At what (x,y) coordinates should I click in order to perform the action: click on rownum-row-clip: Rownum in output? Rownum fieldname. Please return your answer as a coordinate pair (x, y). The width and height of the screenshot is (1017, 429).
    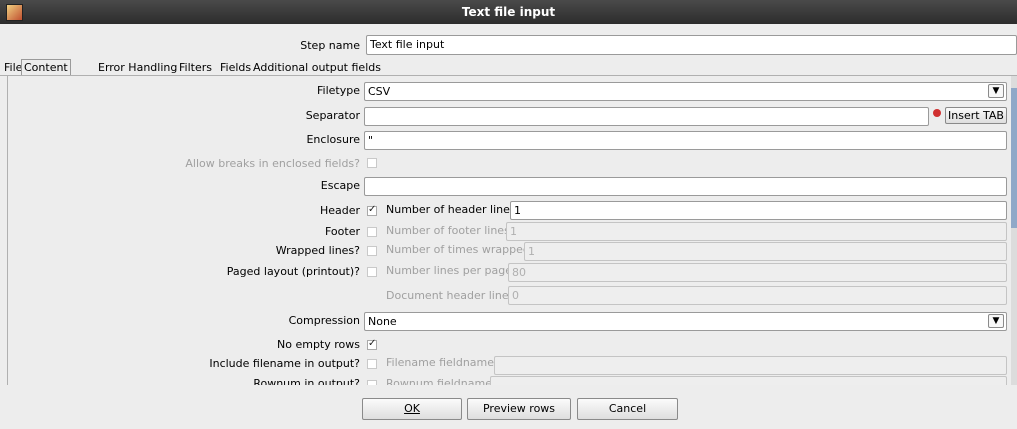
    Looking at the image, I should click on (505, 380).